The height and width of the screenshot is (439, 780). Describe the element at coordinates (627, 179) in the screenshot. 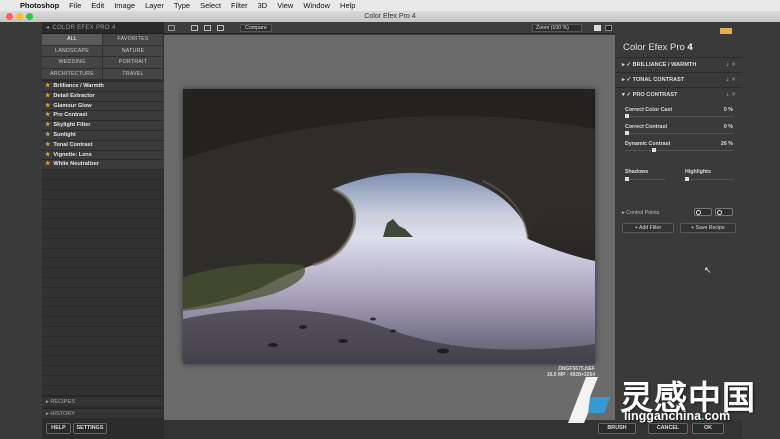

I see `shadows-slider-handle` at that location.